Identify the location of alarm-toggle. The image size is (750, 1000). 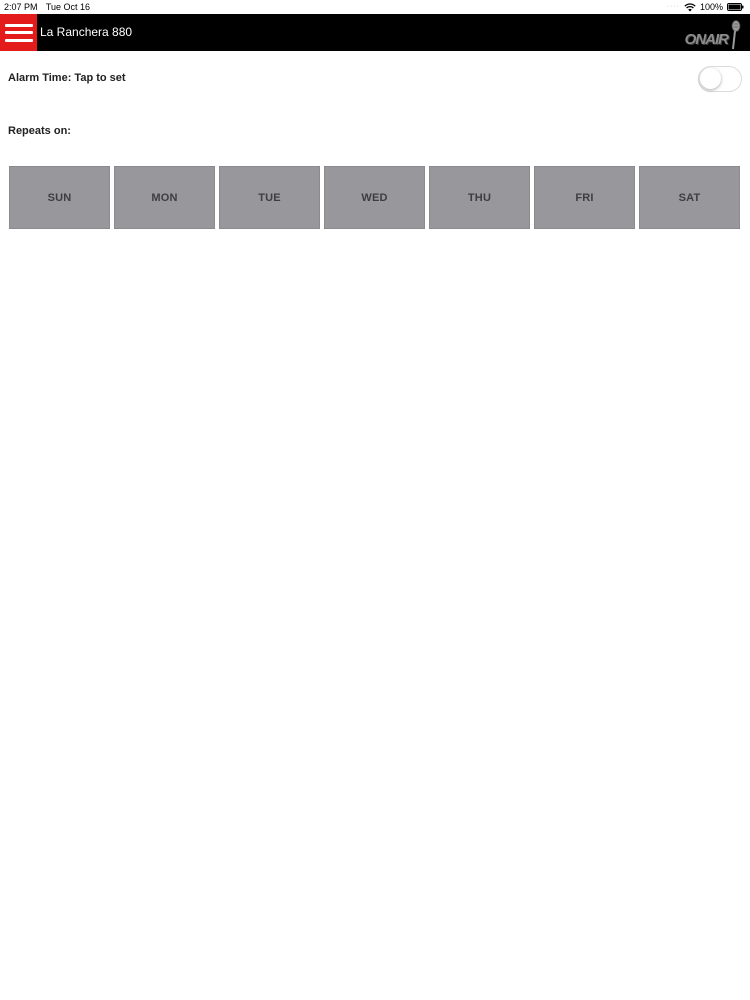
(720, 79).